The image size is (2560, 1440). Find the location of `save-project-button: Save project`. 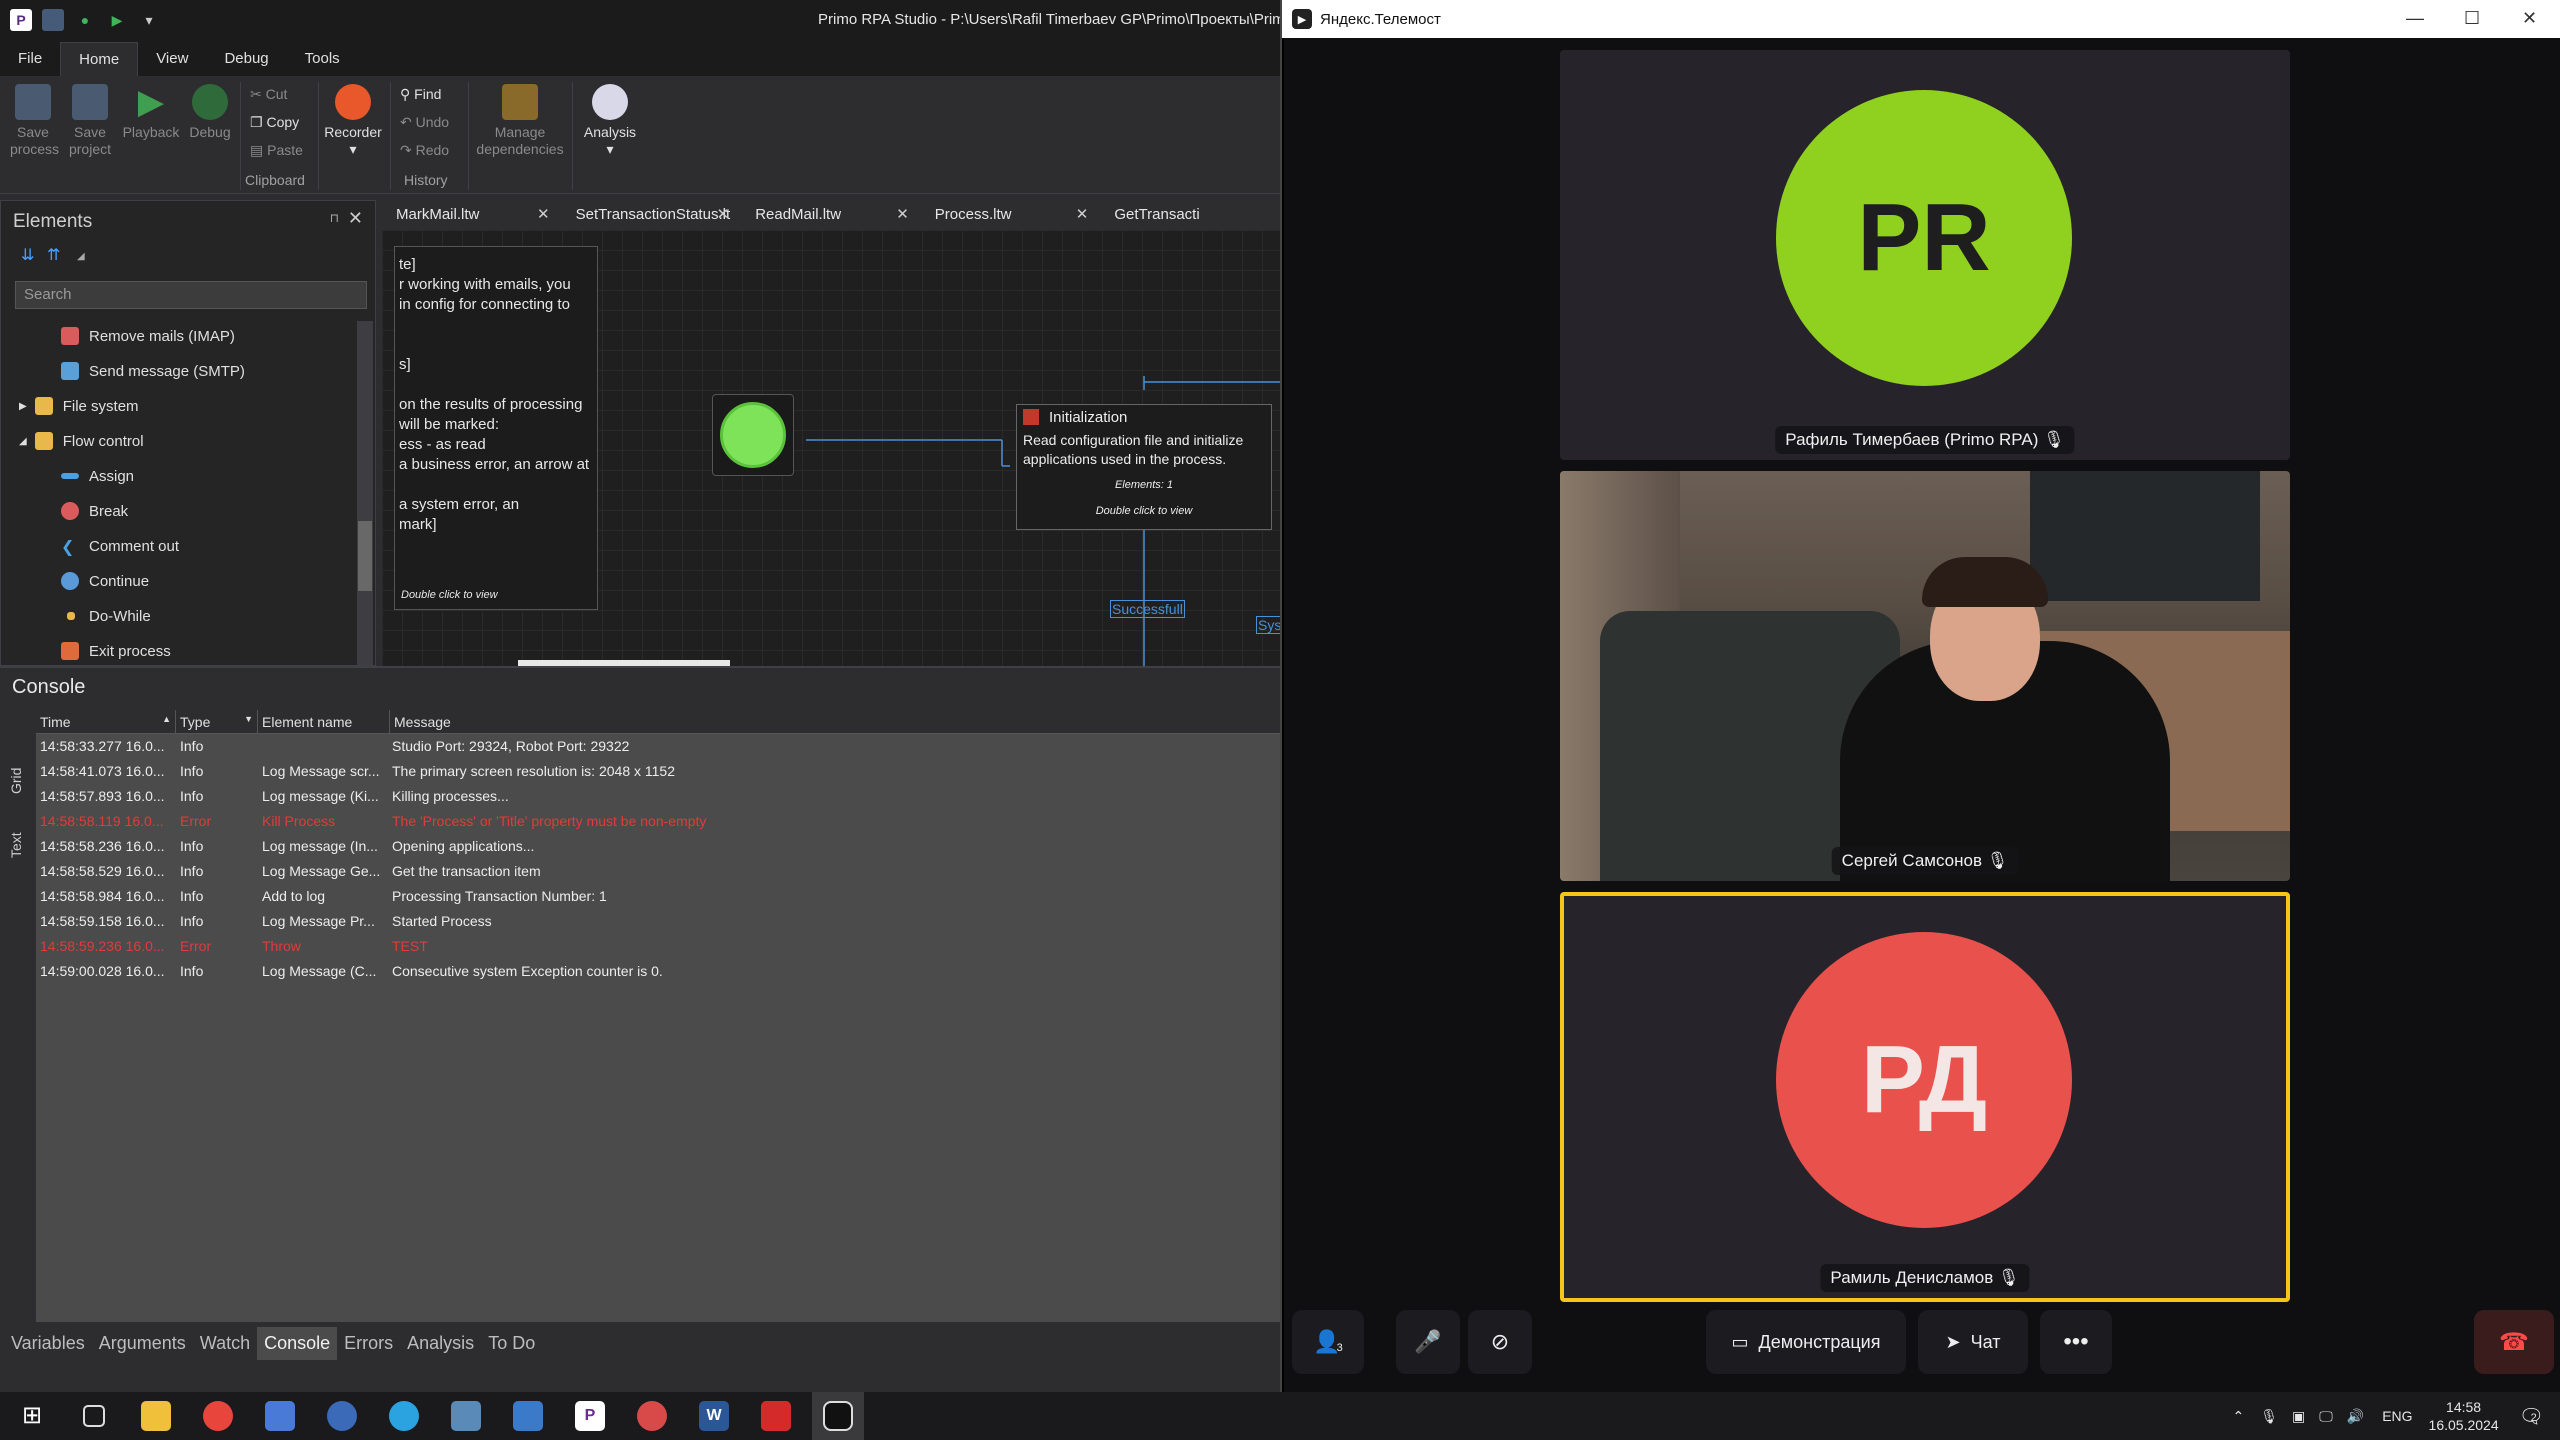

save-project-button: Save project is located at coordinates (90, 121).